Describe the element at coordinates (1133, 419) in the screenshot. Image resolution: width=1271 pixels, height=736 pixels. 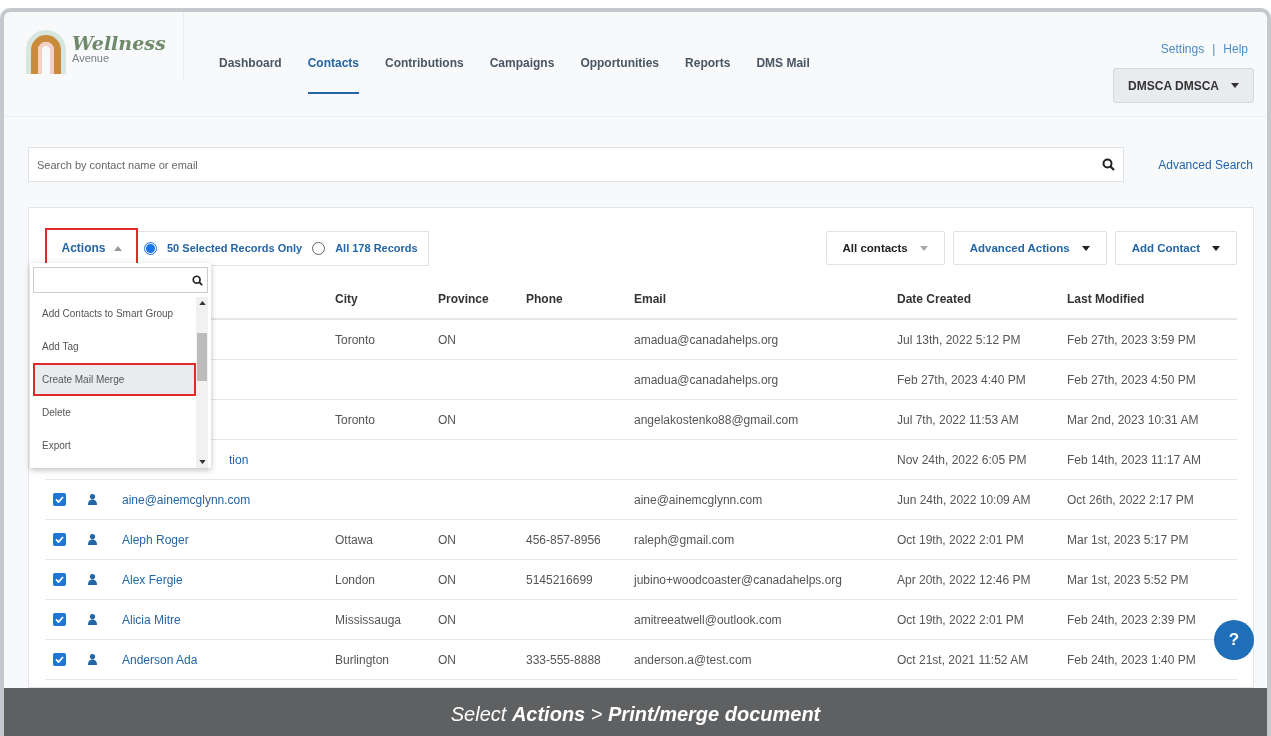
I see `table-cell: Mar 2nd, 2023 10:31 AM` at that location.